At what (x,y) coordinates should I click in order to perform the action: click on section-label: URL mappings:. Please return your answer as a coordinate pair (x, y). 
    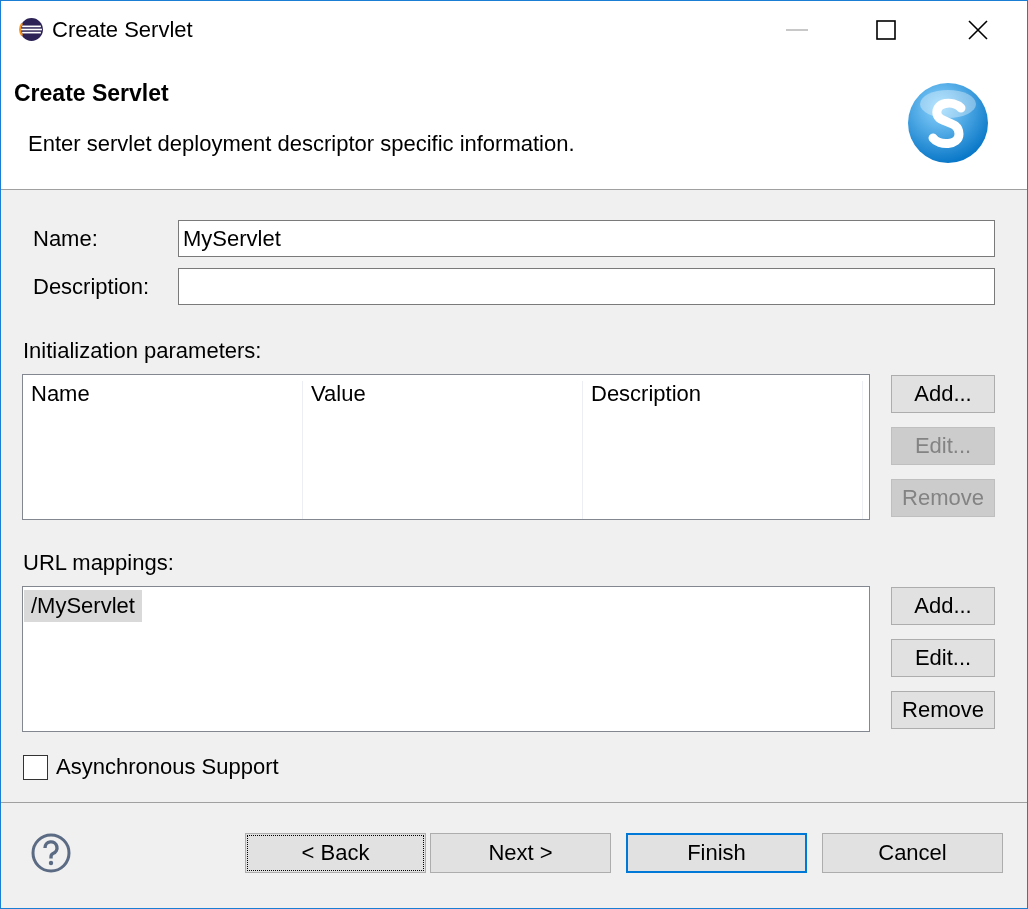
    Looking at the image, I should click on (98, 563).